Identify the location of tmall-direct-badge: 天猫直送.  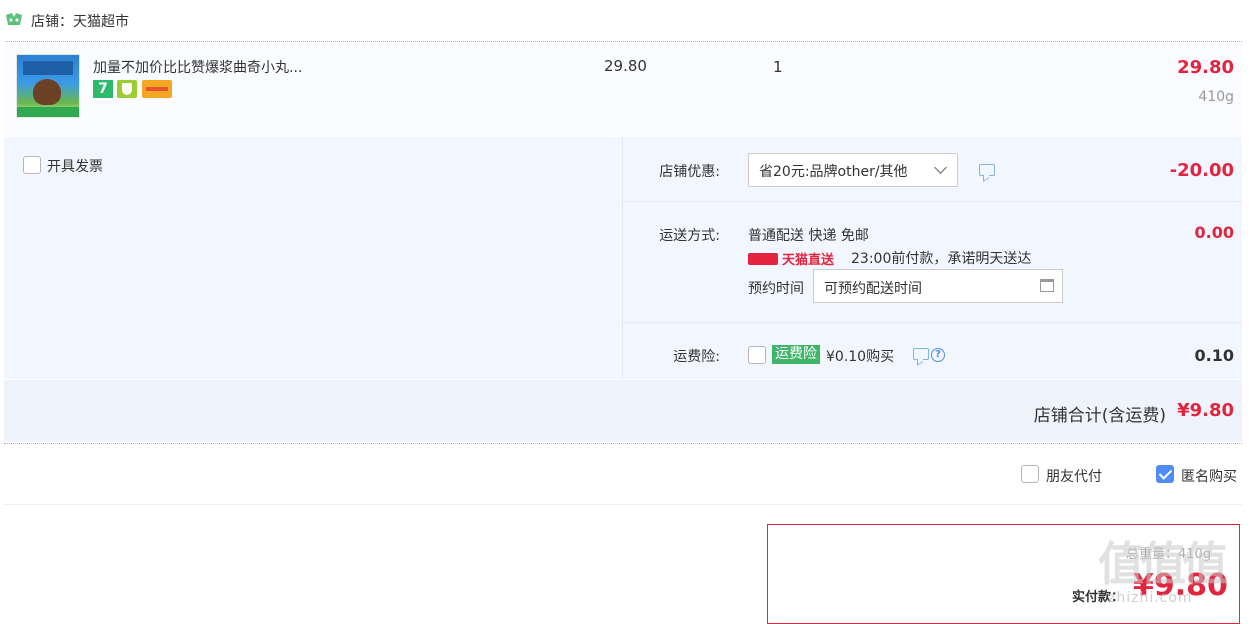
(791, 258).